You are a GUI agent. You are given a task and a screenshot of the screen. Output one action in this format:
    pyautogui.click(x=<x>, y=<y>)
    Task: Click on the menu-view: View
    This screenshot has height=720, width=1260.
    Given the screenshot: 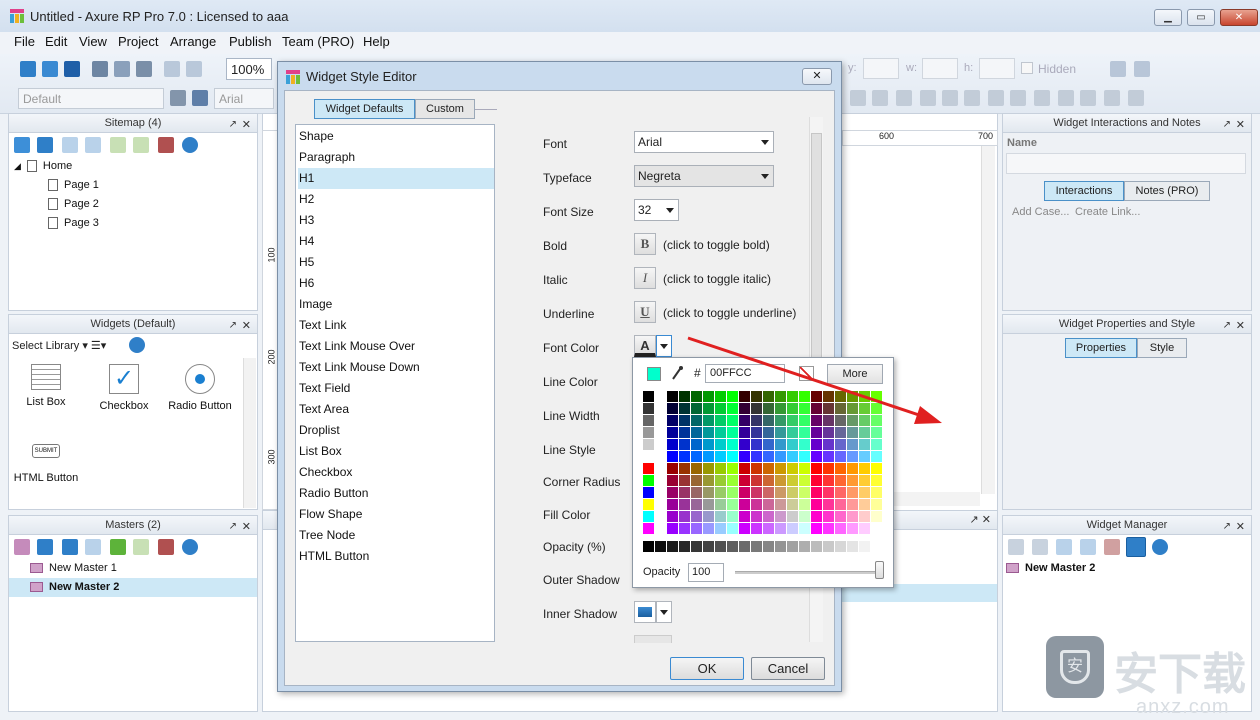 What is the action you would take?
    pyautogui.click(x=93, y=41)
    